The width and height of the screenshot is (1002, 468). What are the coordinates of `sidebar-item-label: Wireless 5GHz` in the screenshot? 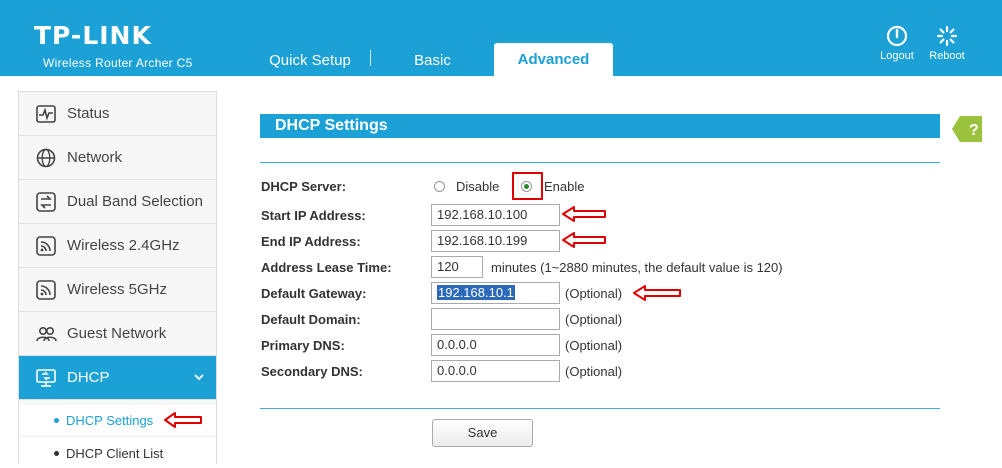 It's located at (117, 289).